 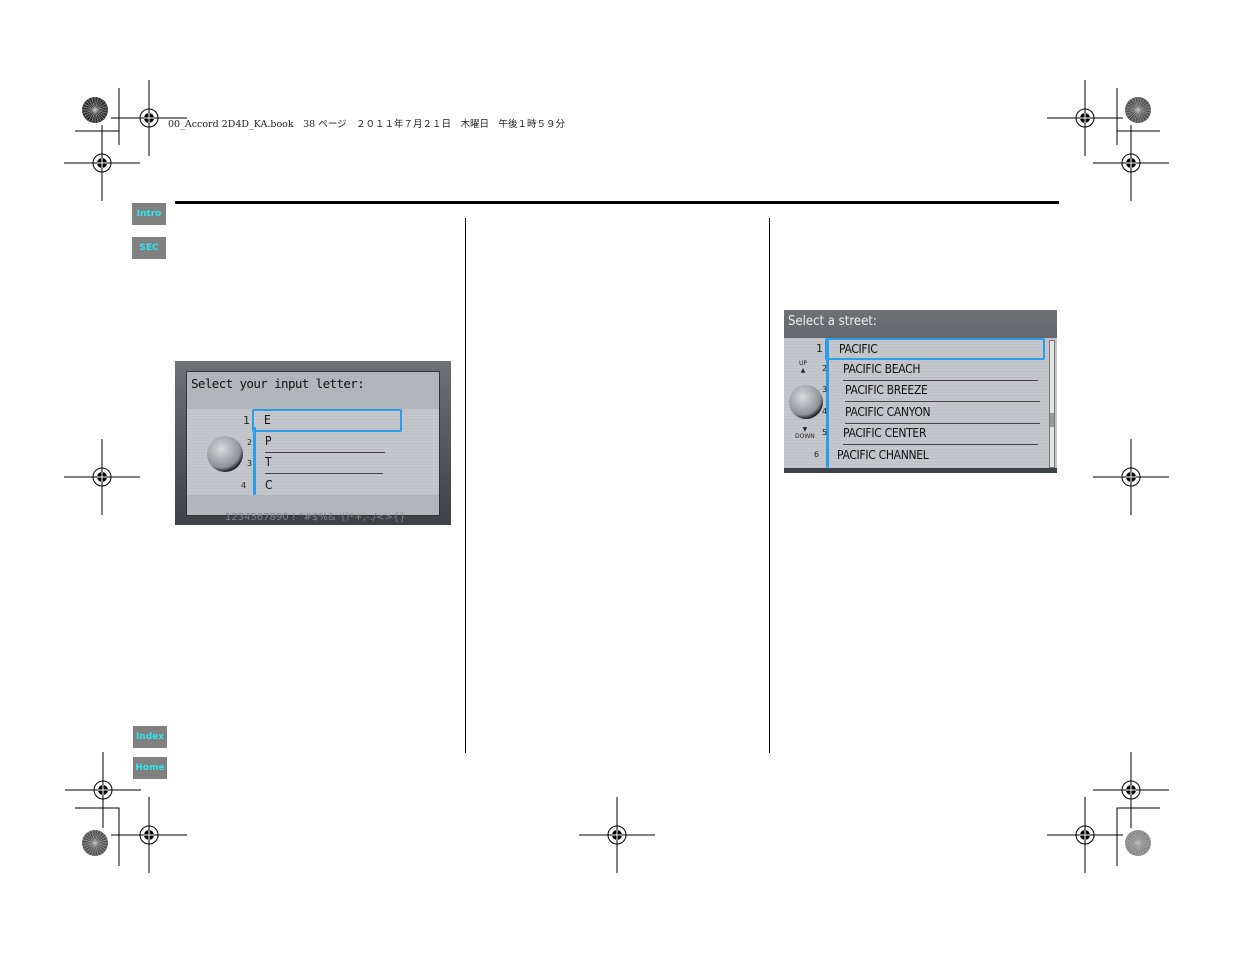 What do you see at coordinates (884, 433) in the screenshot?
I see `list-item: PACIFIC CENTER` at bounding box center [884, 433].